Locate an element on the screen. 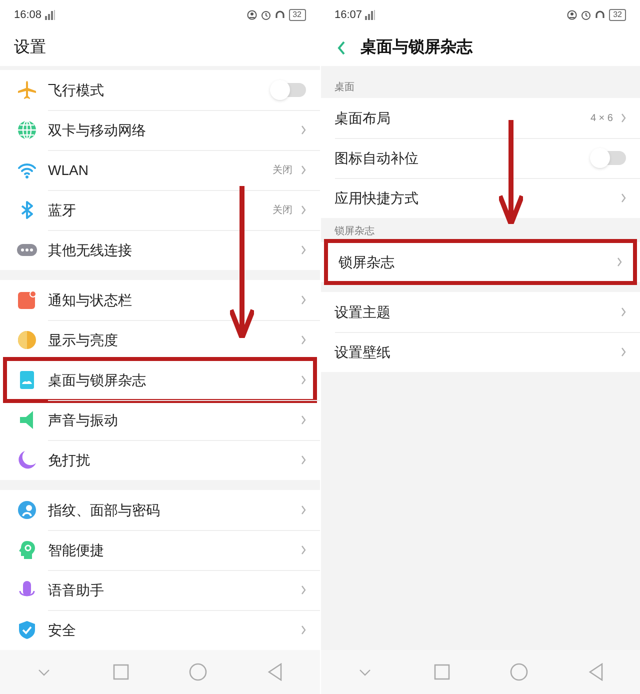 The height and width of the screenshot is (694, 640). row-label: 指纹、面部与密码 is located at coordinates (104, 510).